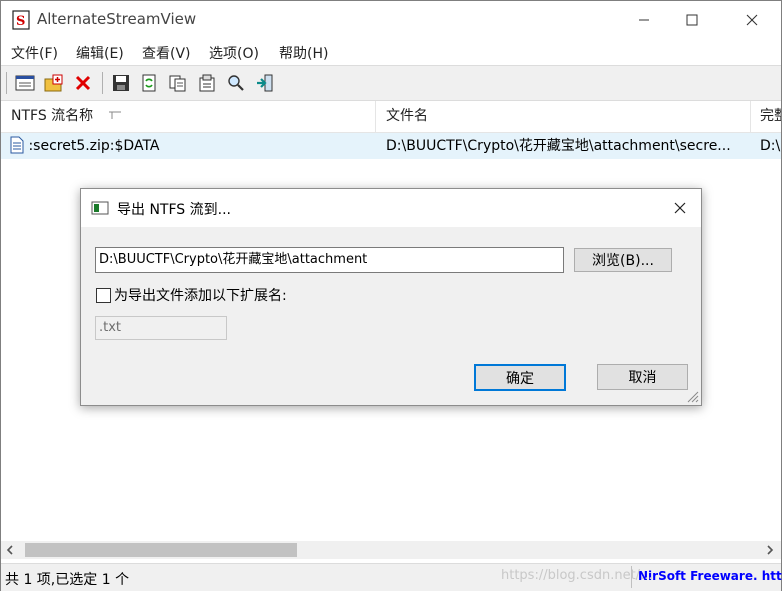 The height and width of the screenshot is (591, 782). Describe the element at coordinates (407, 116) in the screenshot. I see `column-header-label: 文件名` at that location.